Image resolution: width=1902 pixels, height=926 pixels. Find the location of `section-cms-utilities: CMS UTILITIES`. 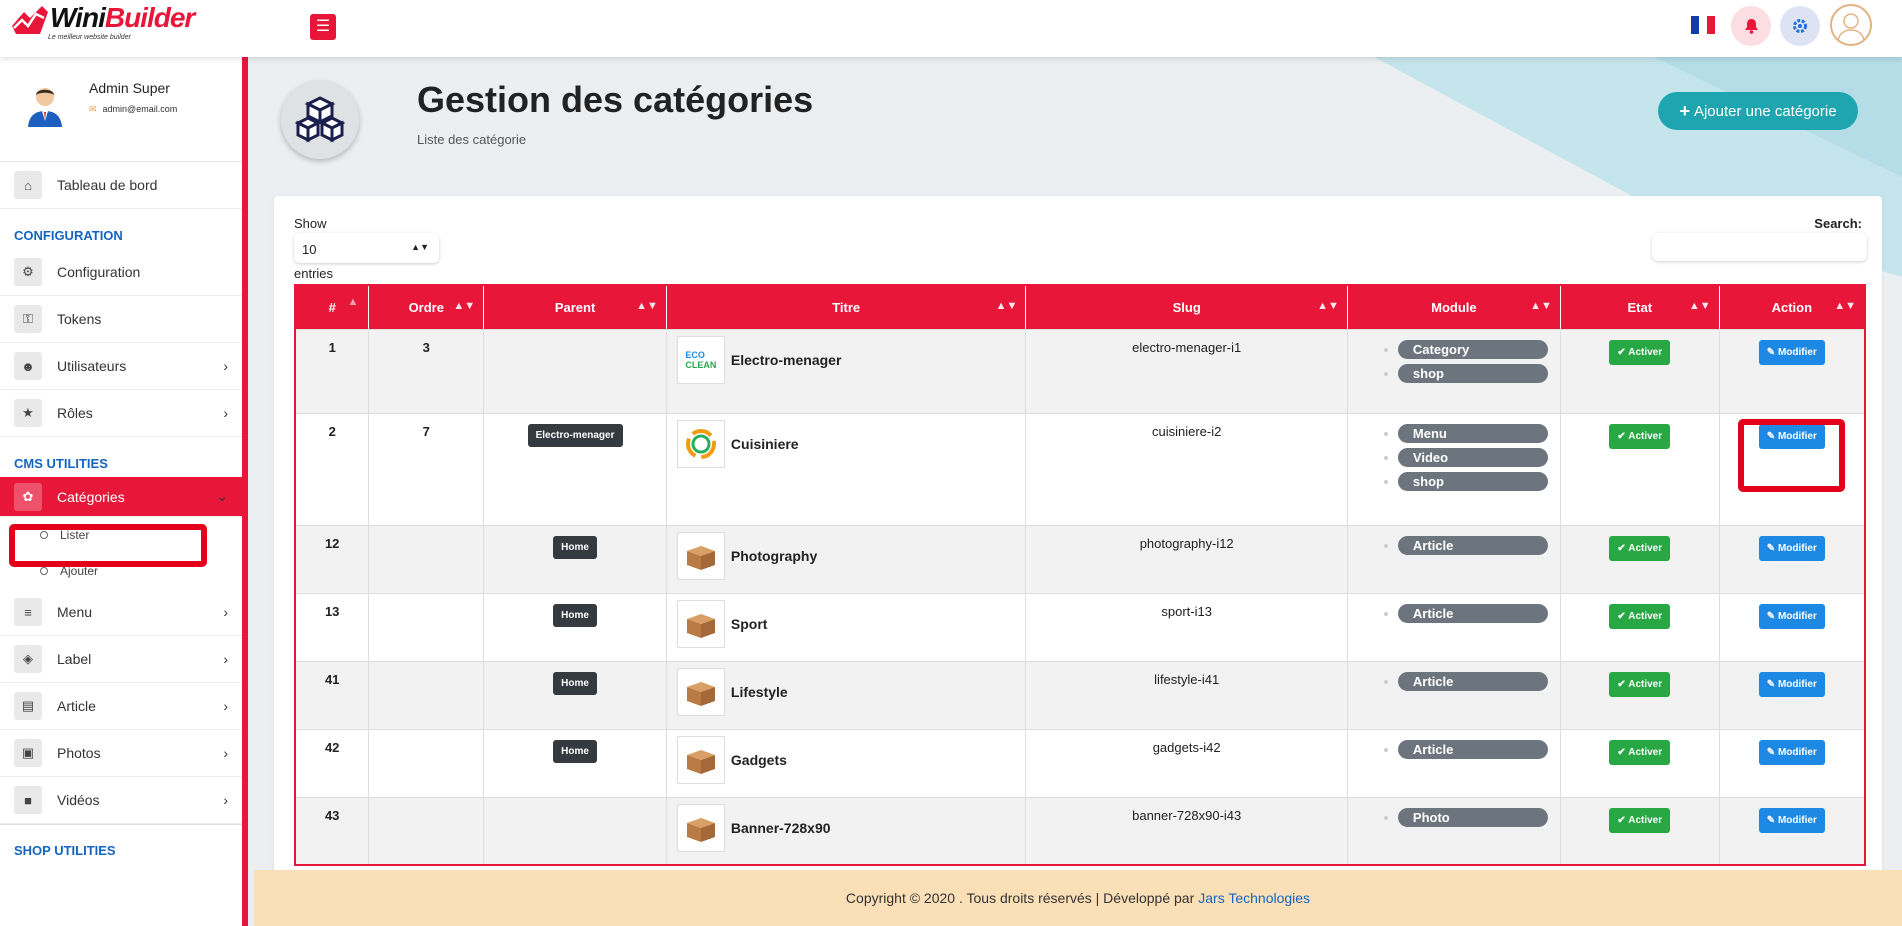

section-cms-utilities: CMS UTILITIES is located at coordinates (61, 463).